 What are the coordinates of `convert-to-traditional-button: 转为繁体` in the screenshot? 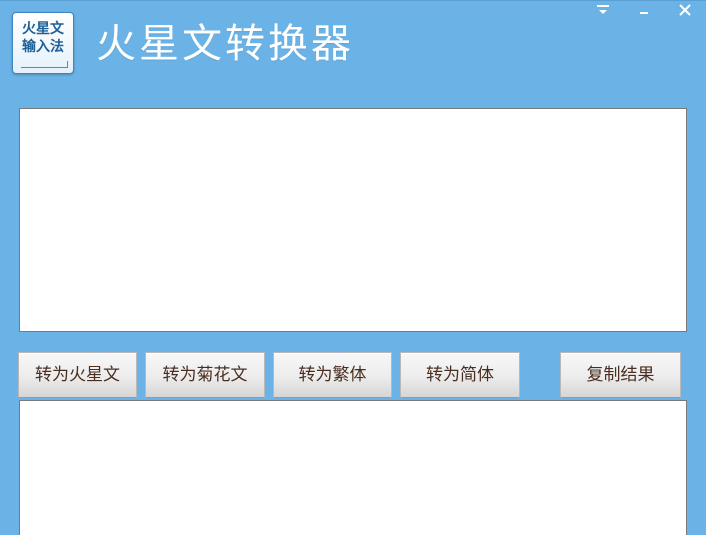 It's located at (332, 375).